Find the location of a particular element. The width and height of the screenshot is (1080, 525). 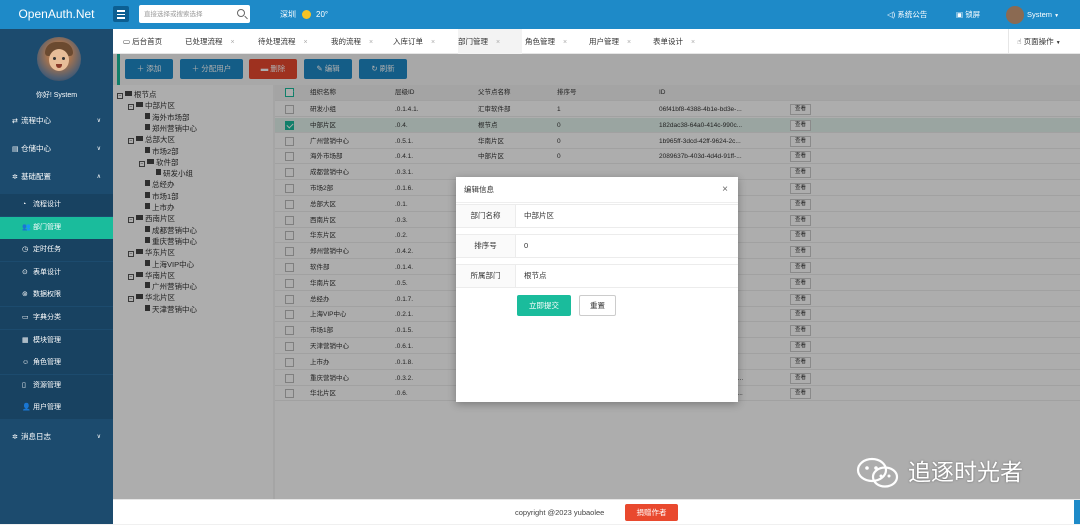

sidebar-item-label: 流程设计 is located at coordinates (47, 204).